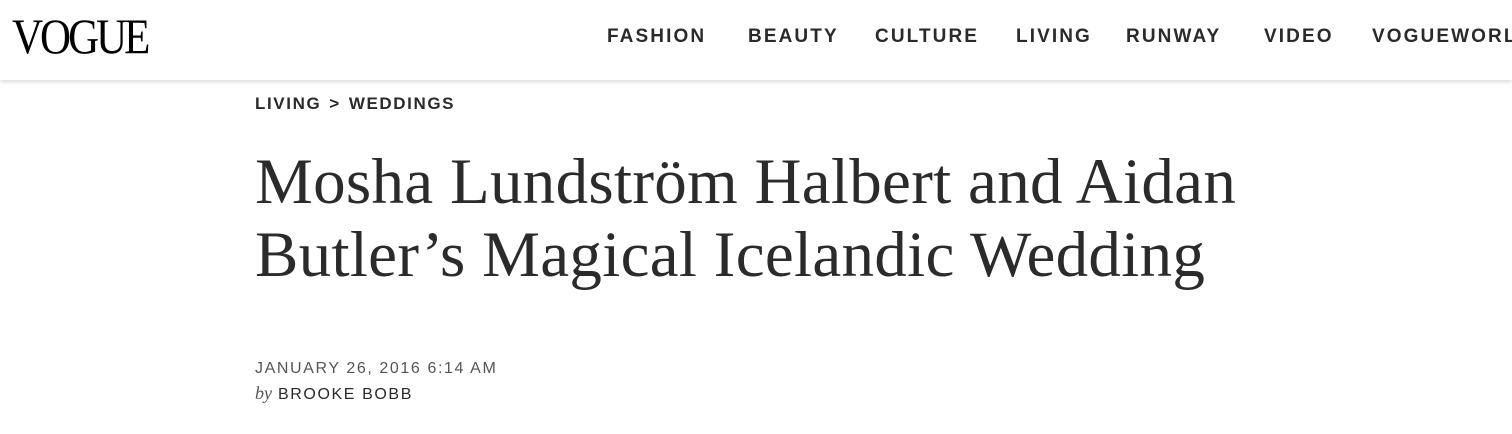  I want to click on nav-item-culture: CULTURE, so click(927, 37).